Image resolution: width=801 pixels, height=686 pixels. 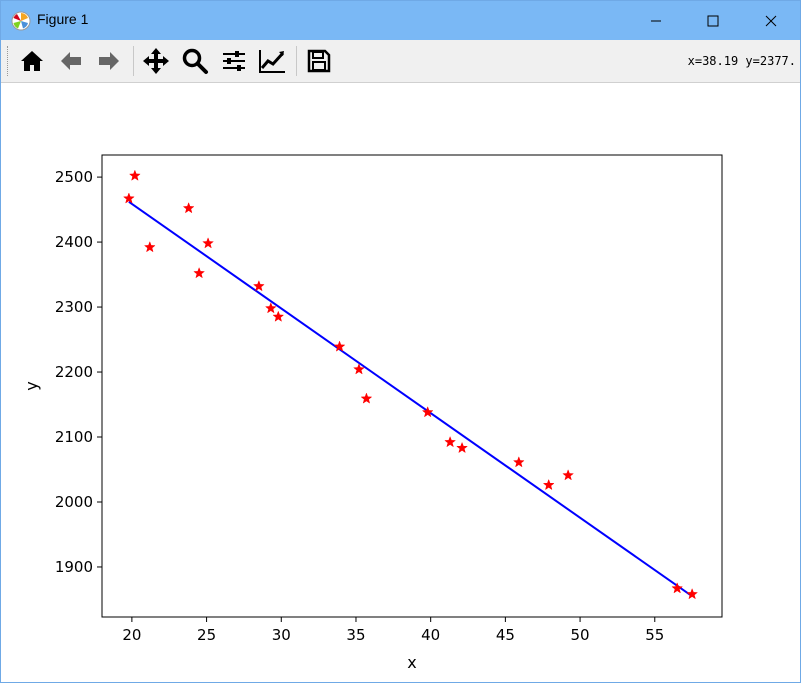 What do you see at coordinates (741, 61) in the screenshot?
I see `cursor-coordinates: x=38.19 y=2377.` at bounding box center [741, 61].